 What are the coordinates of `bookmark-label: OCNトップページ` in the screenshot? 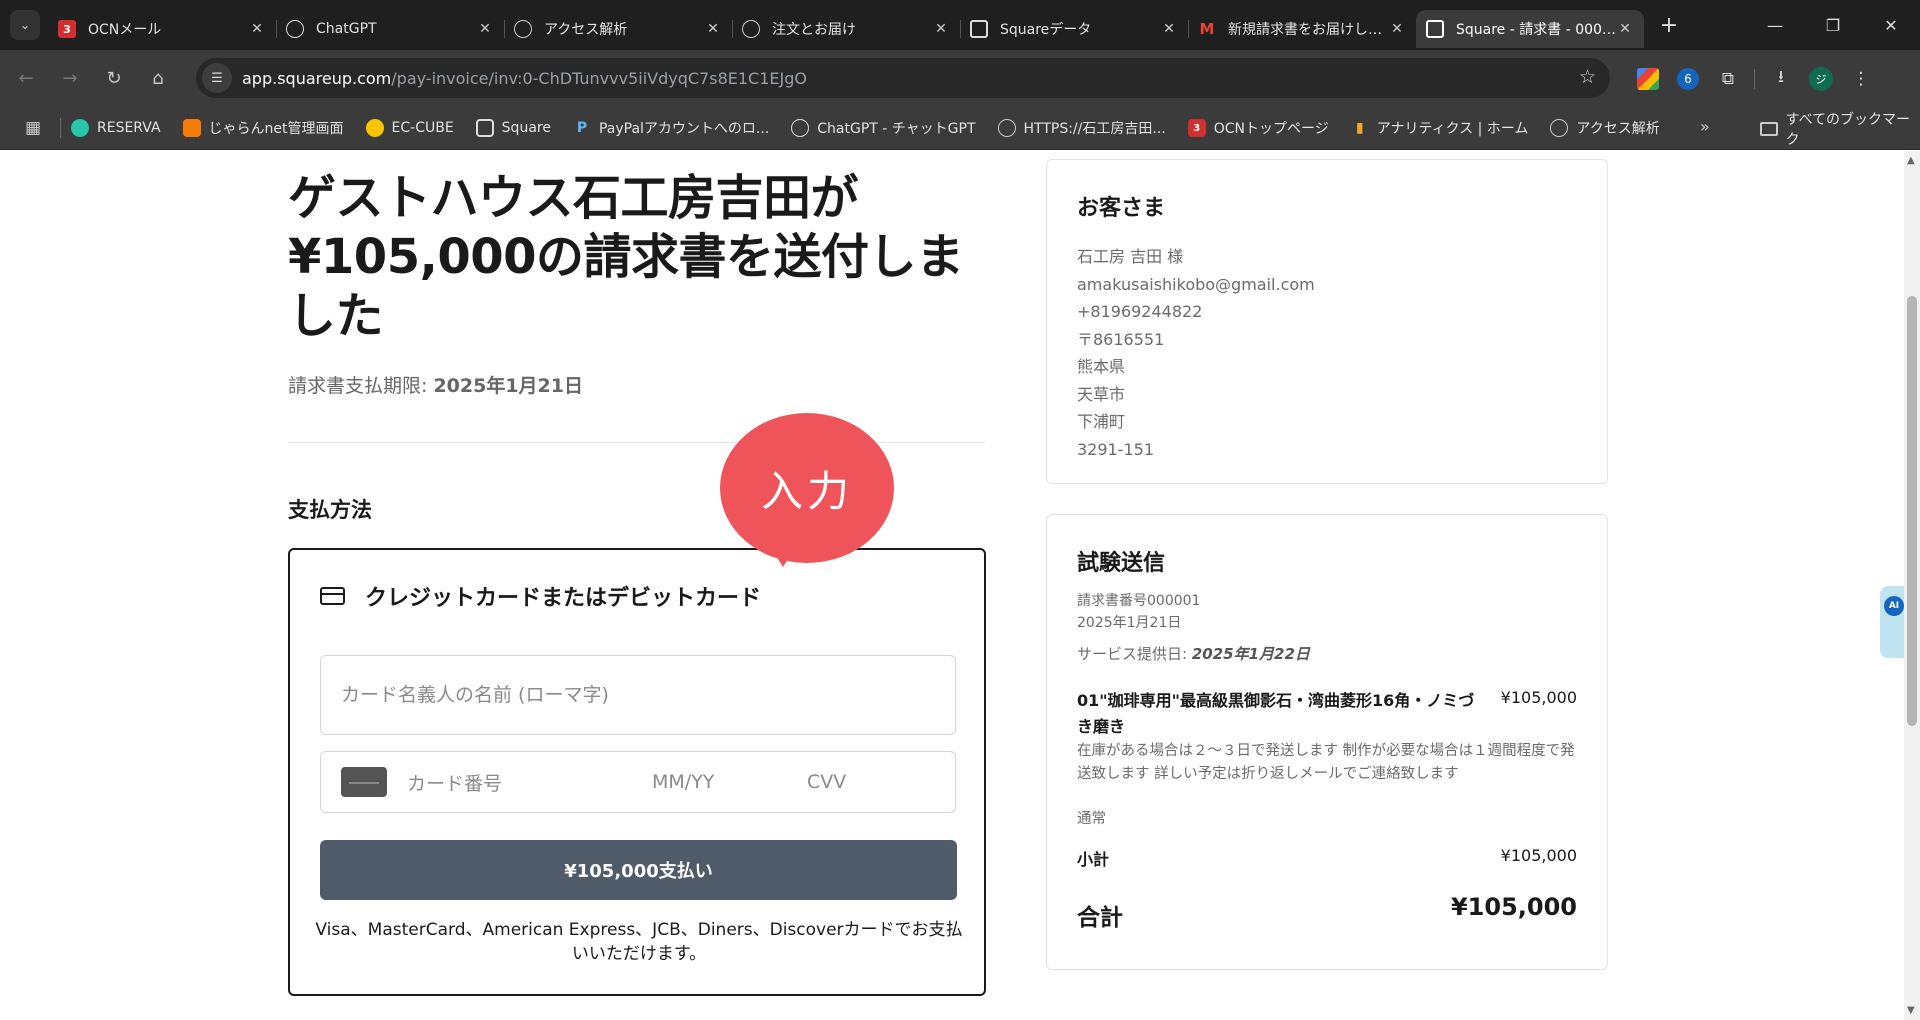 It's located at (1271, 129).